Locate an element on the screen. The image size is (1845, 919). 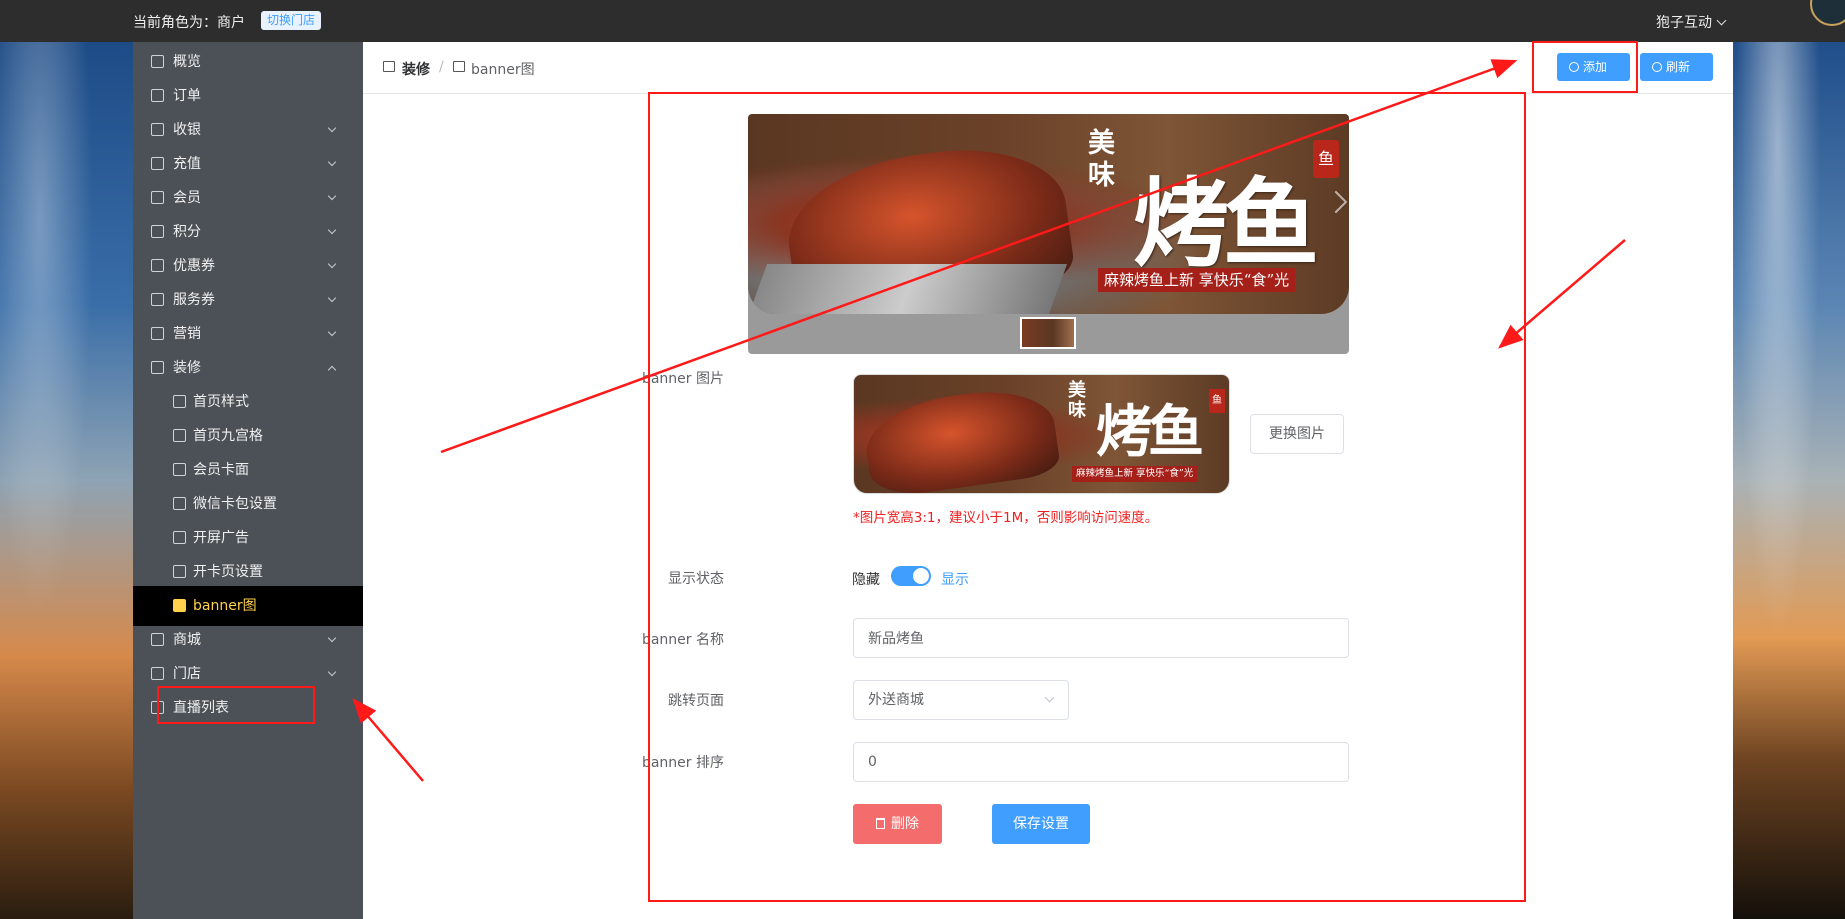
member-icon is located at coordinates (157, 197).